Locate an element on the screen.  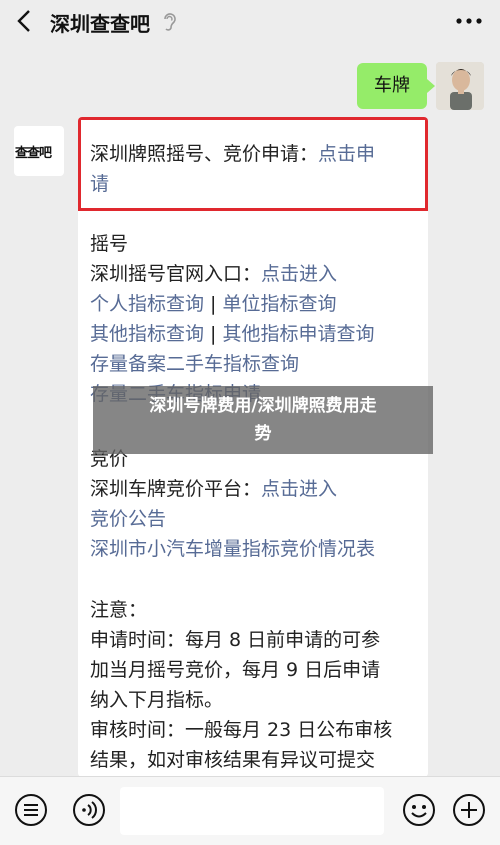
jingjia-platform-link: 点击进入 is located at coordinates (299, 489).